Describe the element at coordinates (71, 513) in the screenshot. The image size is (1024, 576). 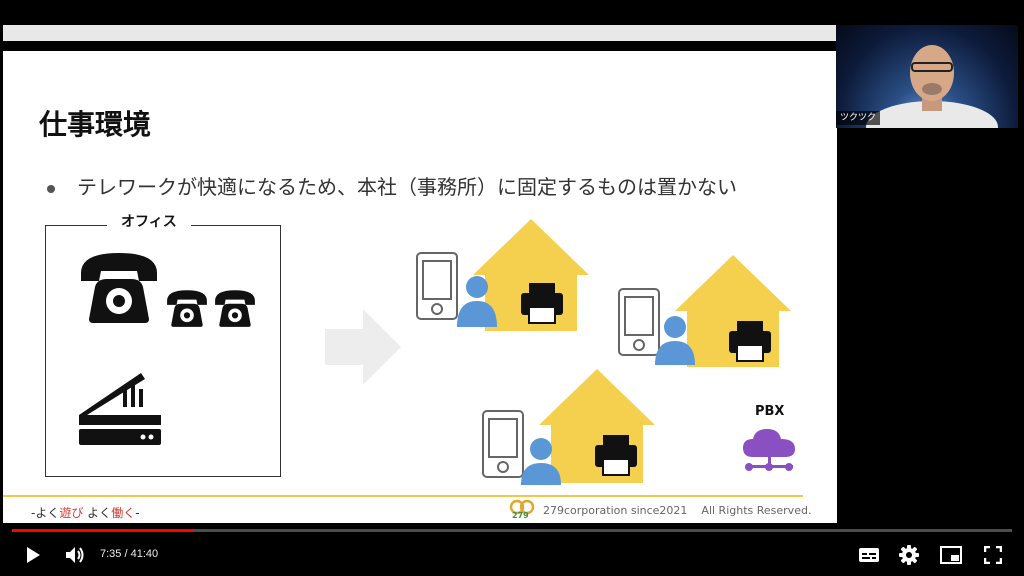
I see `slogan-play: 遊び` at that location.